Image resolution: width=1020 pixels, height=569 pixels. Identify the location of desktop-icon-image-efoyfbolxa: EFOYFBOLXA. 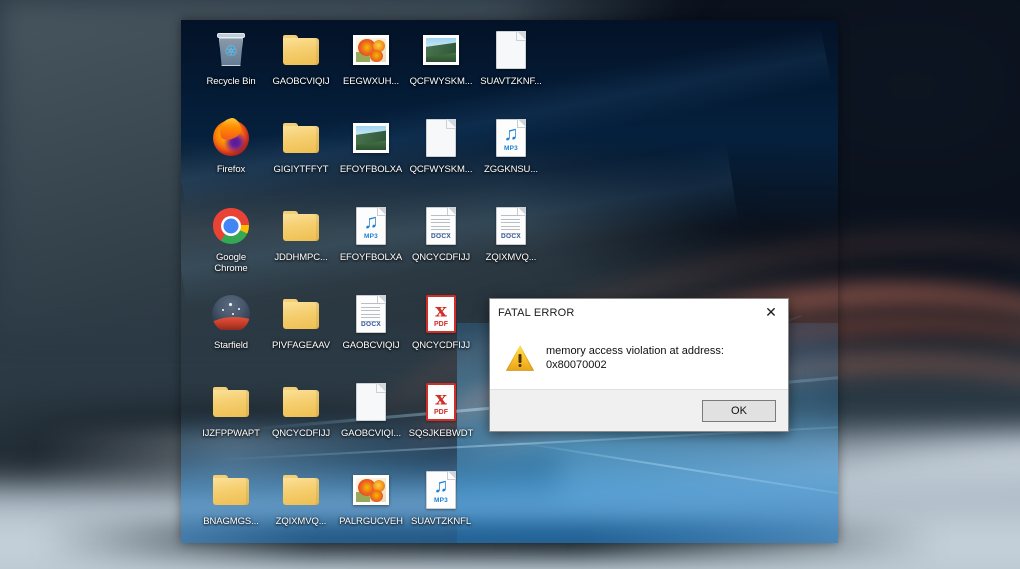
(371, 145).